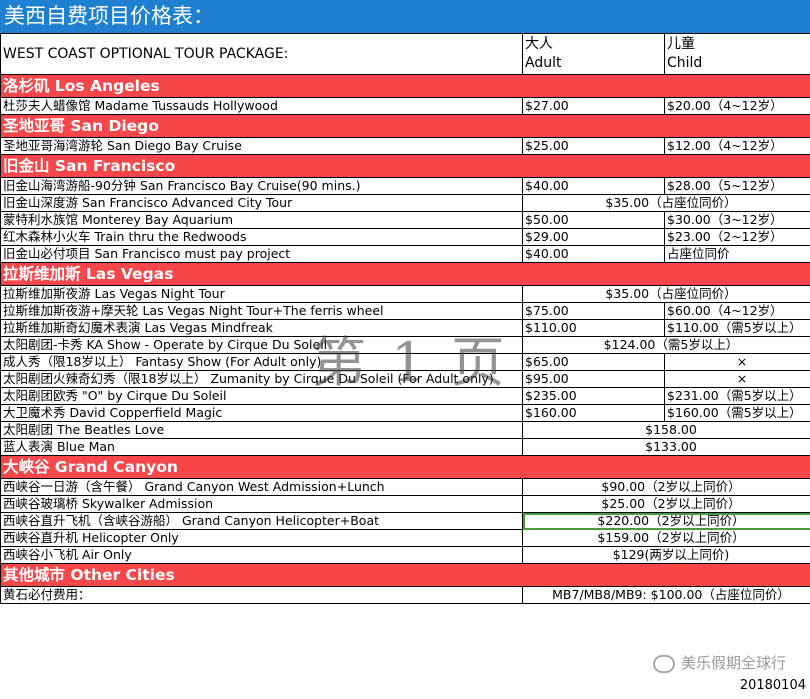  I want to click on adult-price: $50.00, so click(593, 220).